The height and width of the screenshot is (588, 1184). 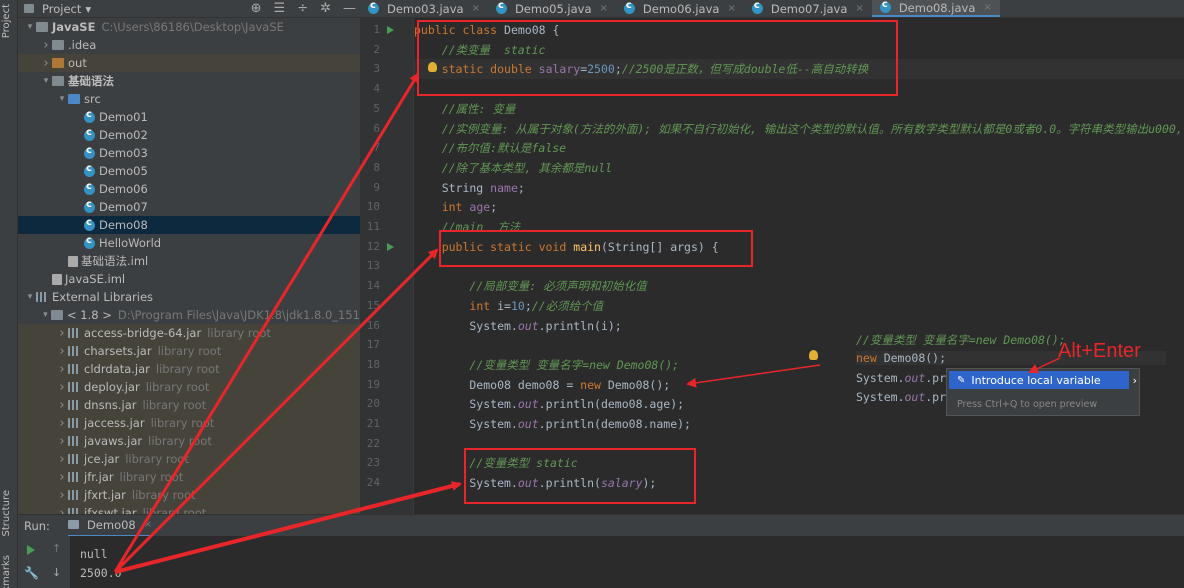 I want to click on tree-item: Demo03, so click(x=189, y=153).